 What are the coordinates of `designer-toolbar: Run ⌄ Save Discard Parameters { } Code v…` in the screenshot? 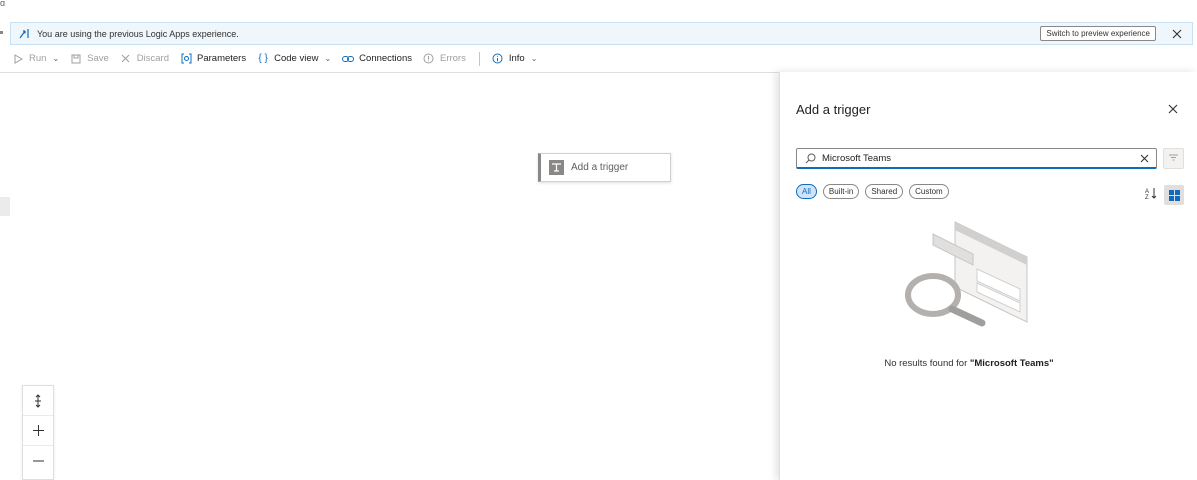 It's located at (280, 58).